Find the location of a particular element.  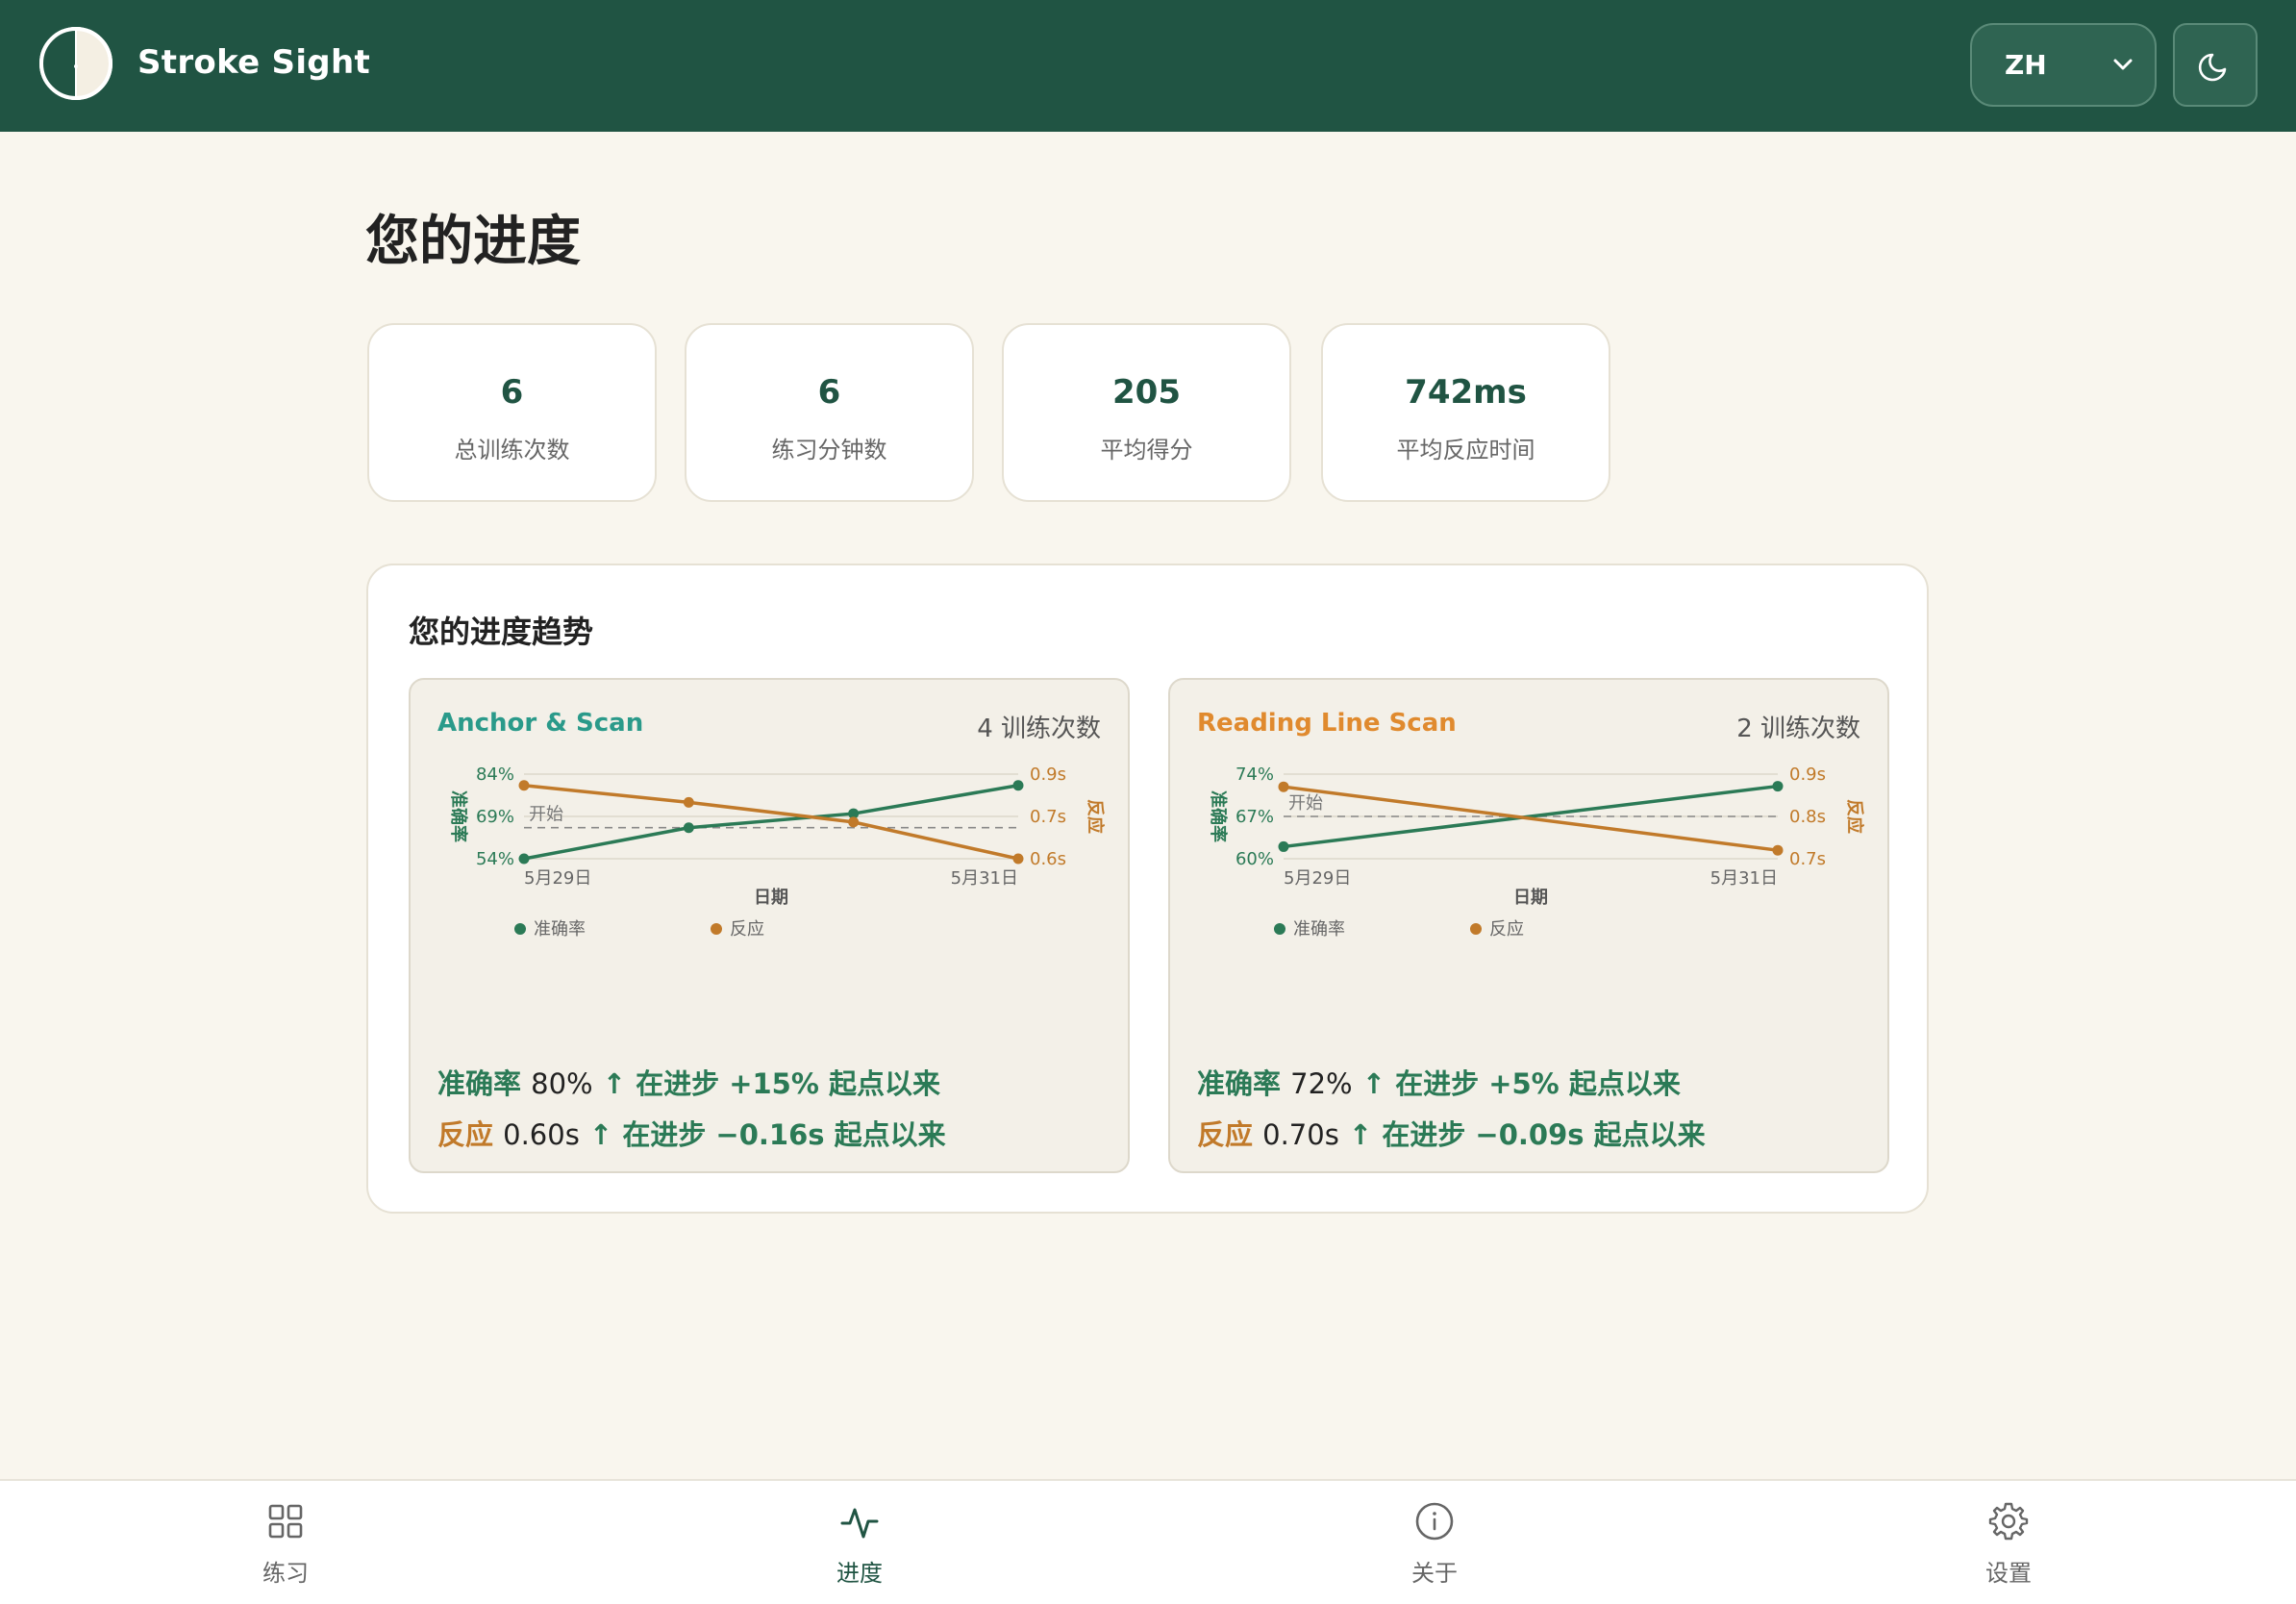

y-right-tick-label: 0.6s is located at coordinates (1048, 859).